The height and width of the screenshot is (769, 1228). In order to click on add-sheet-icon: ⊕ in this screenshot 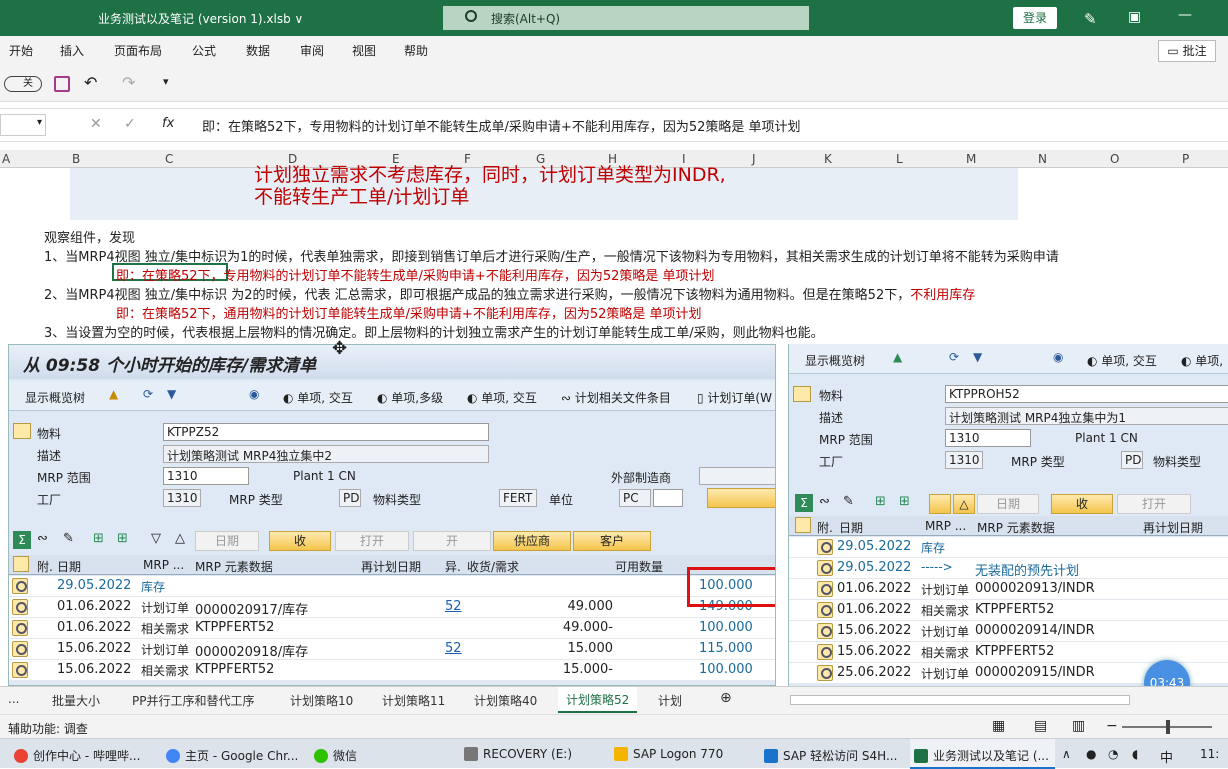, I will do `click(726, 698)`.